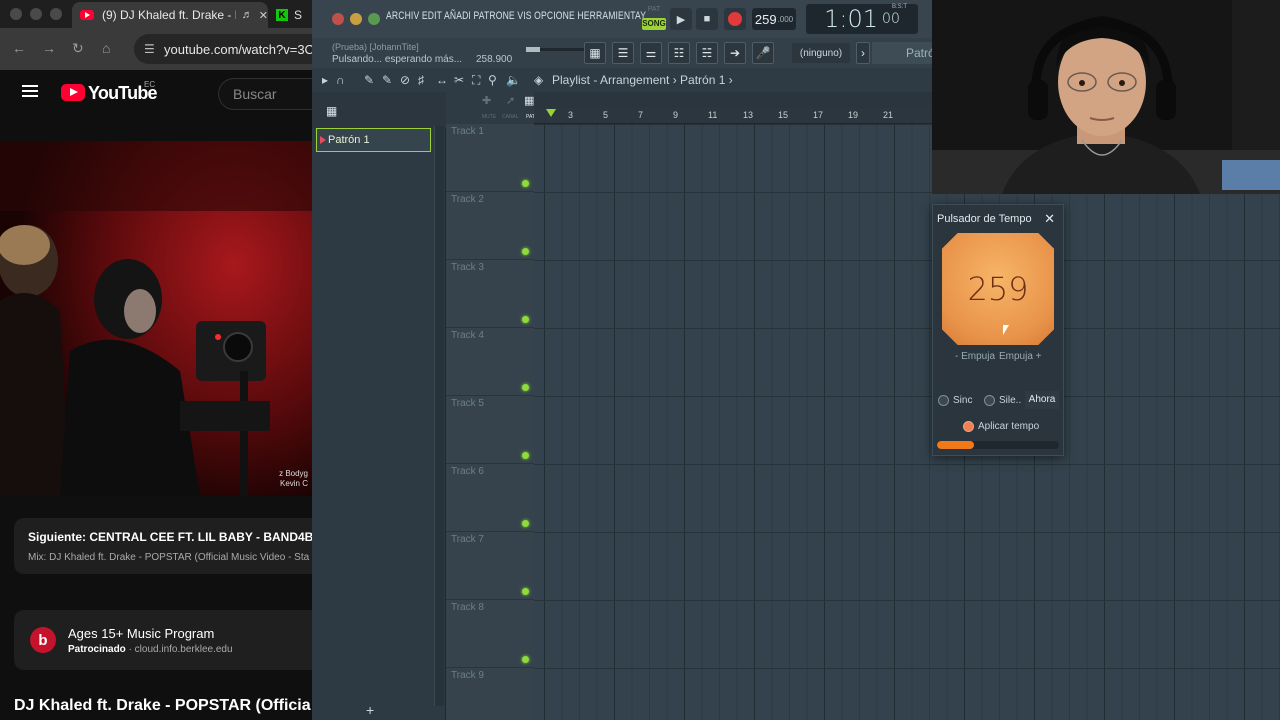 Image resolution: width=1280 pixels, height=720 pixels. I want to click on playlist-options-icon: ▸, so click(325, 80).